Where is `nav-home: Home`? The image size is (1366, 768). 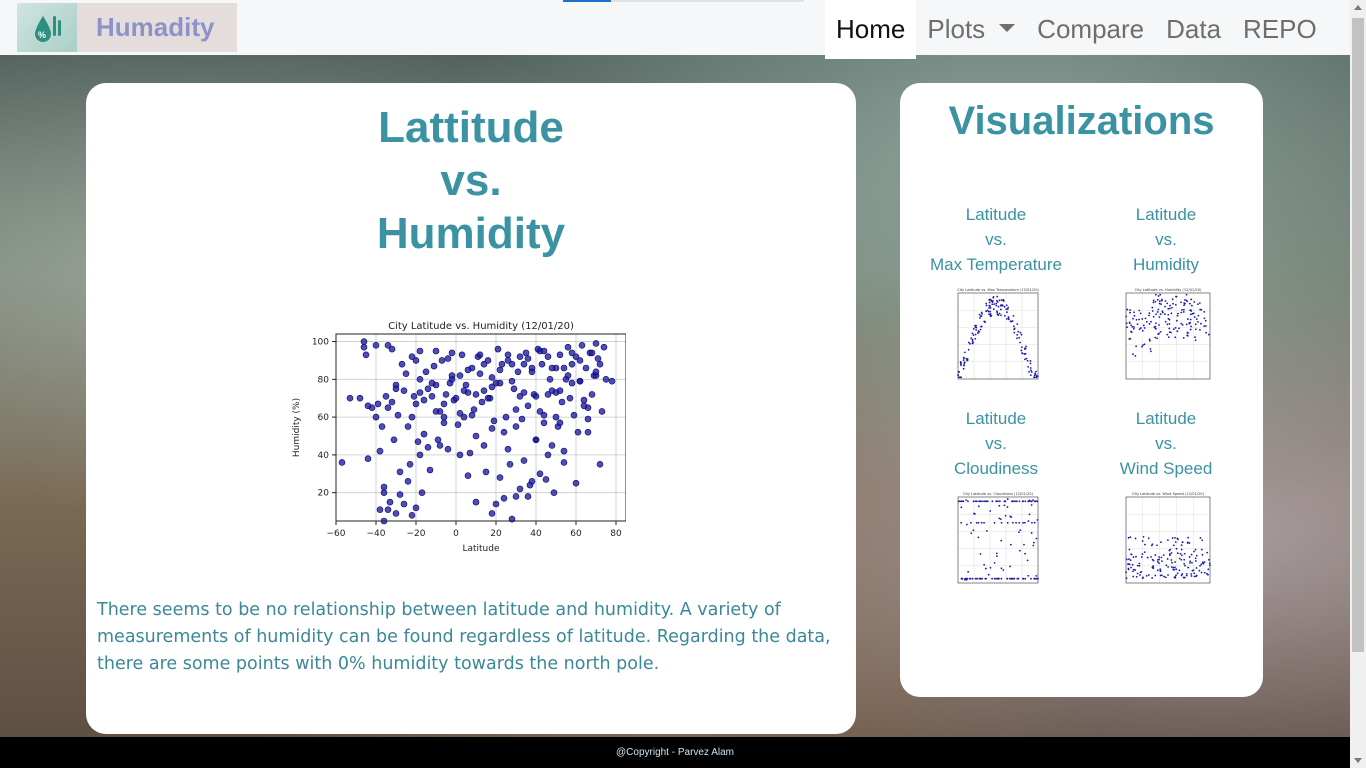
nav-home: Home is located at coordinates (871, 29).